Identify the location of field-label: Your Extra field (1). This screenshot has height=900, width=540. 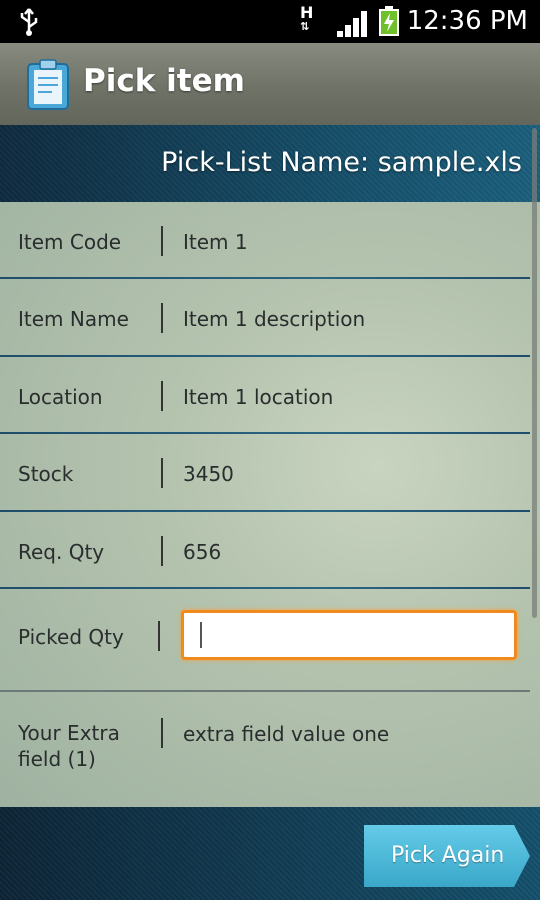
(69, 746).